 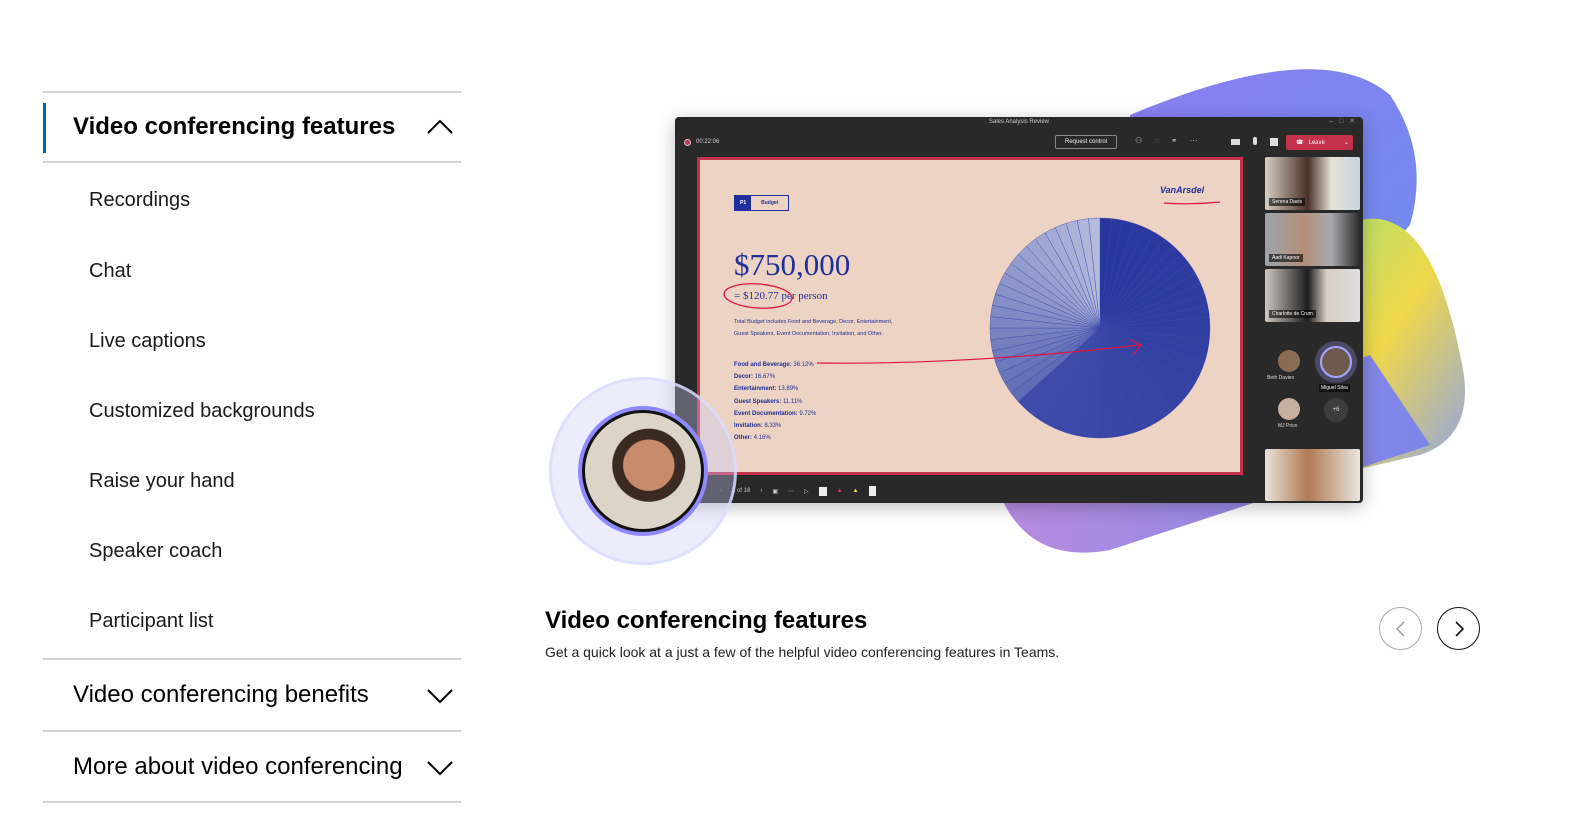 What do you see at coordinates (856, 491) in the screenshot?
I see `highlighter-icon: ▲` at bounding box center [856, 491].